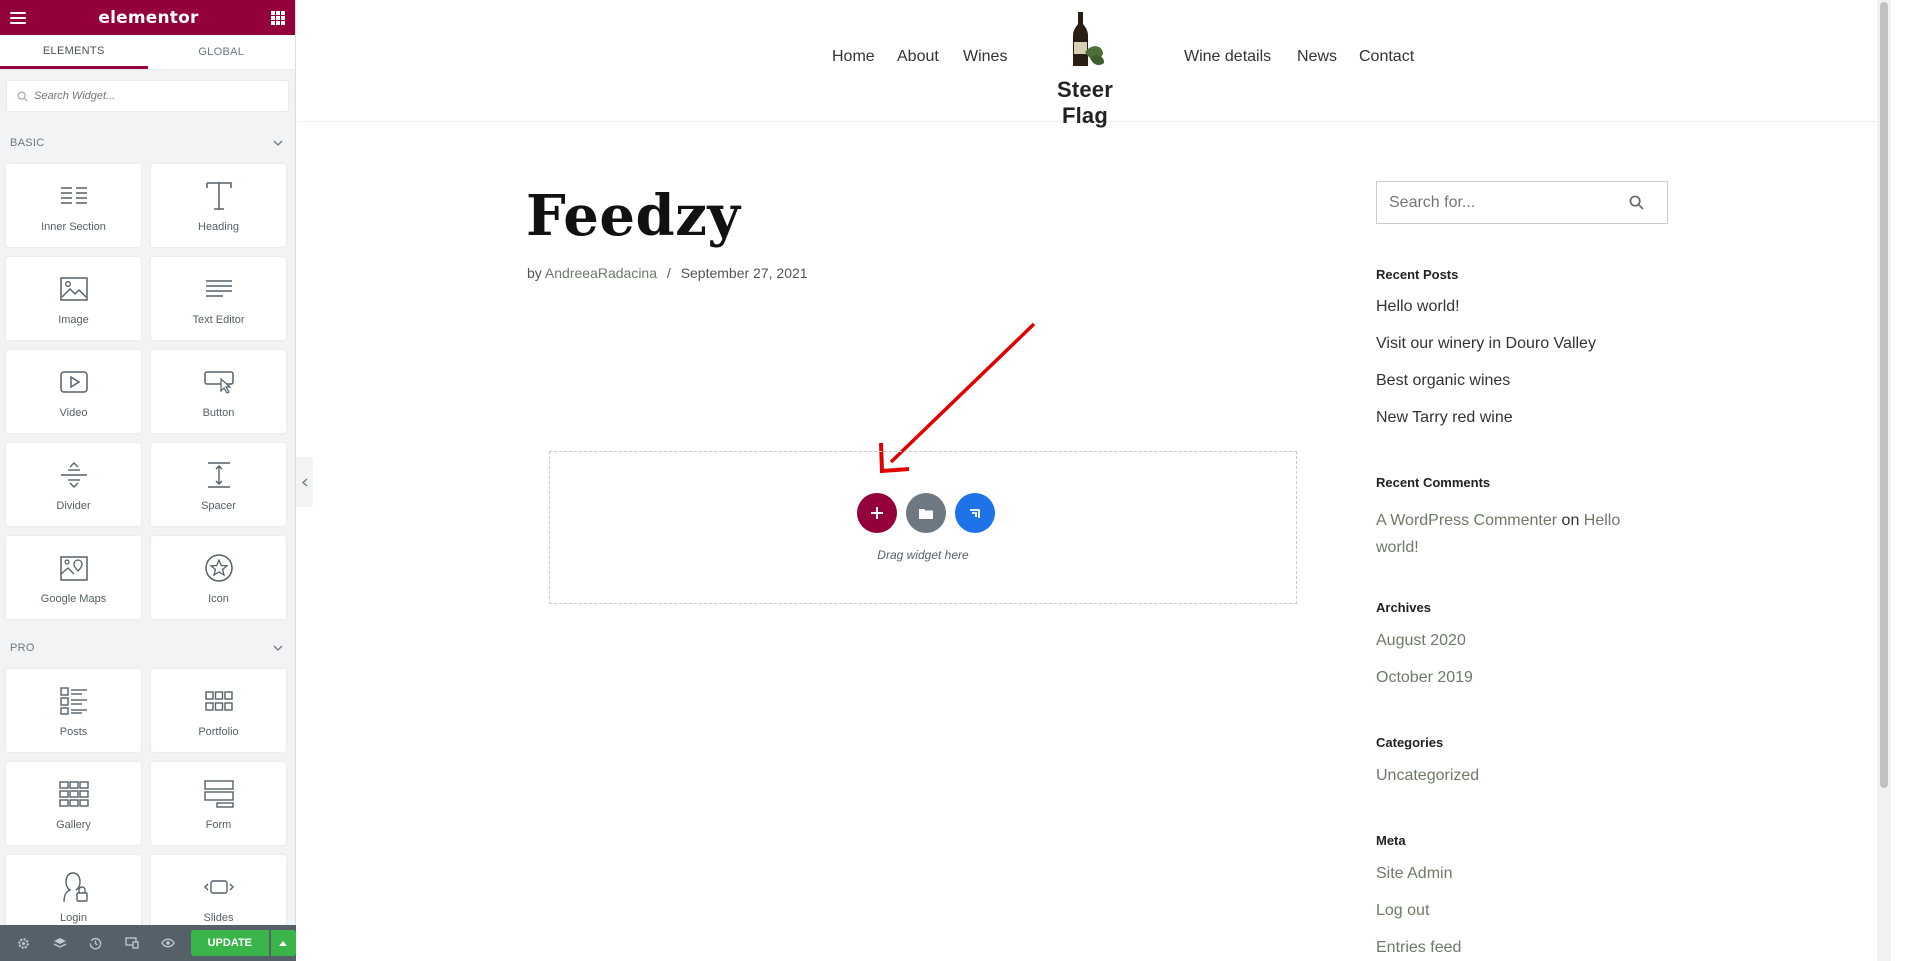 The height and width of the screenshot is (961, 1905). I want to click on categories-title: Categories, so click(1410, 742).